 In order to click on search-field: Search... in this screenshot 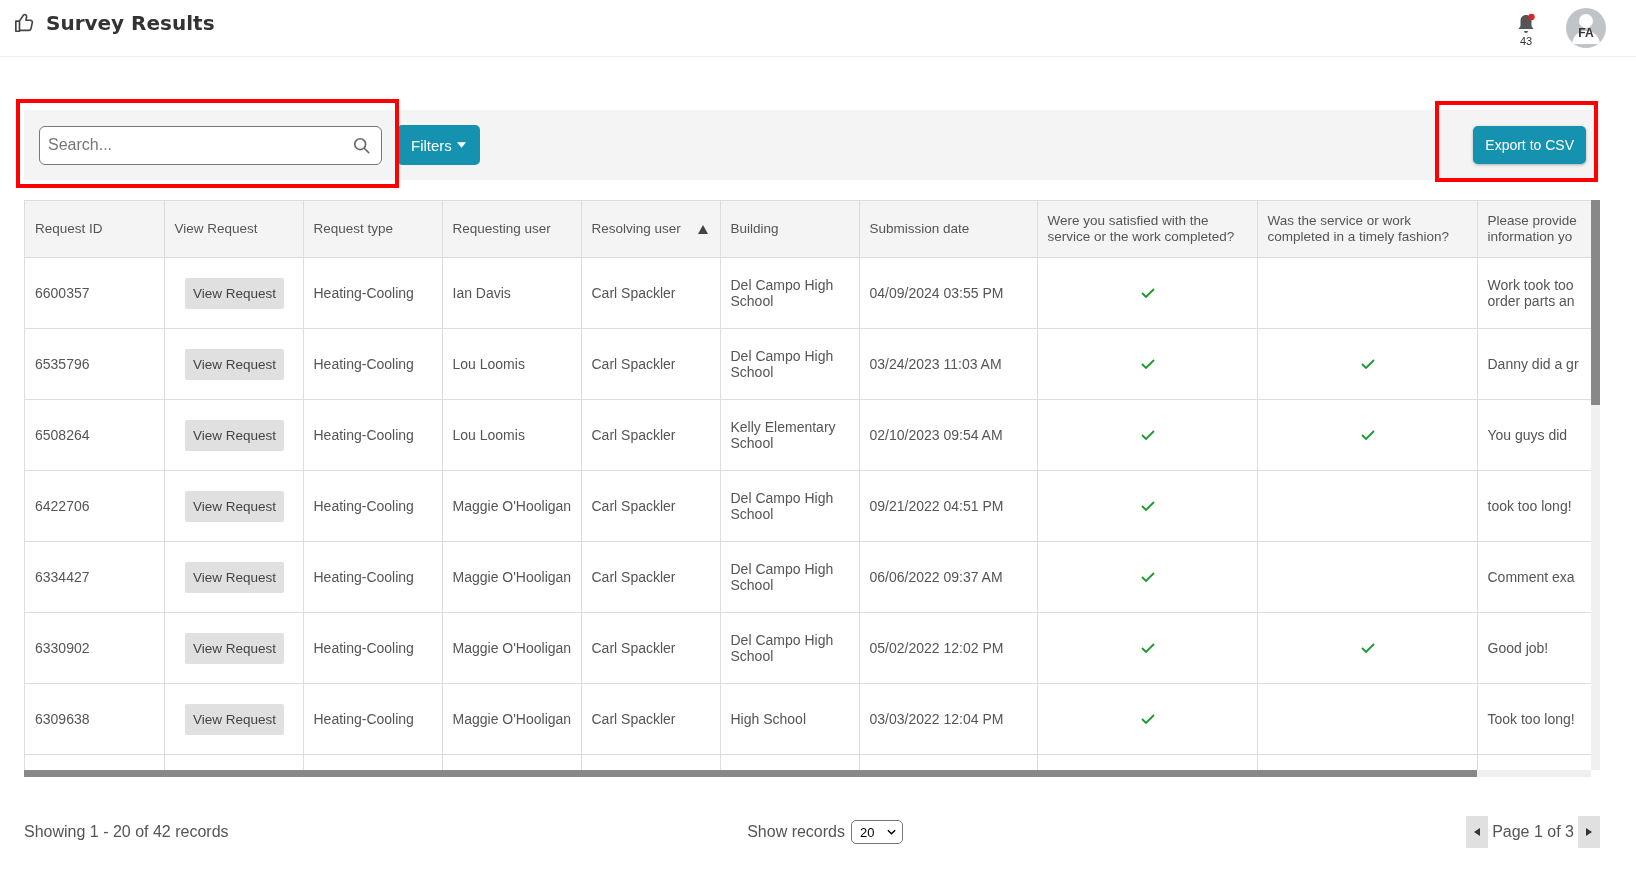, I will do `click(210, 145)`.